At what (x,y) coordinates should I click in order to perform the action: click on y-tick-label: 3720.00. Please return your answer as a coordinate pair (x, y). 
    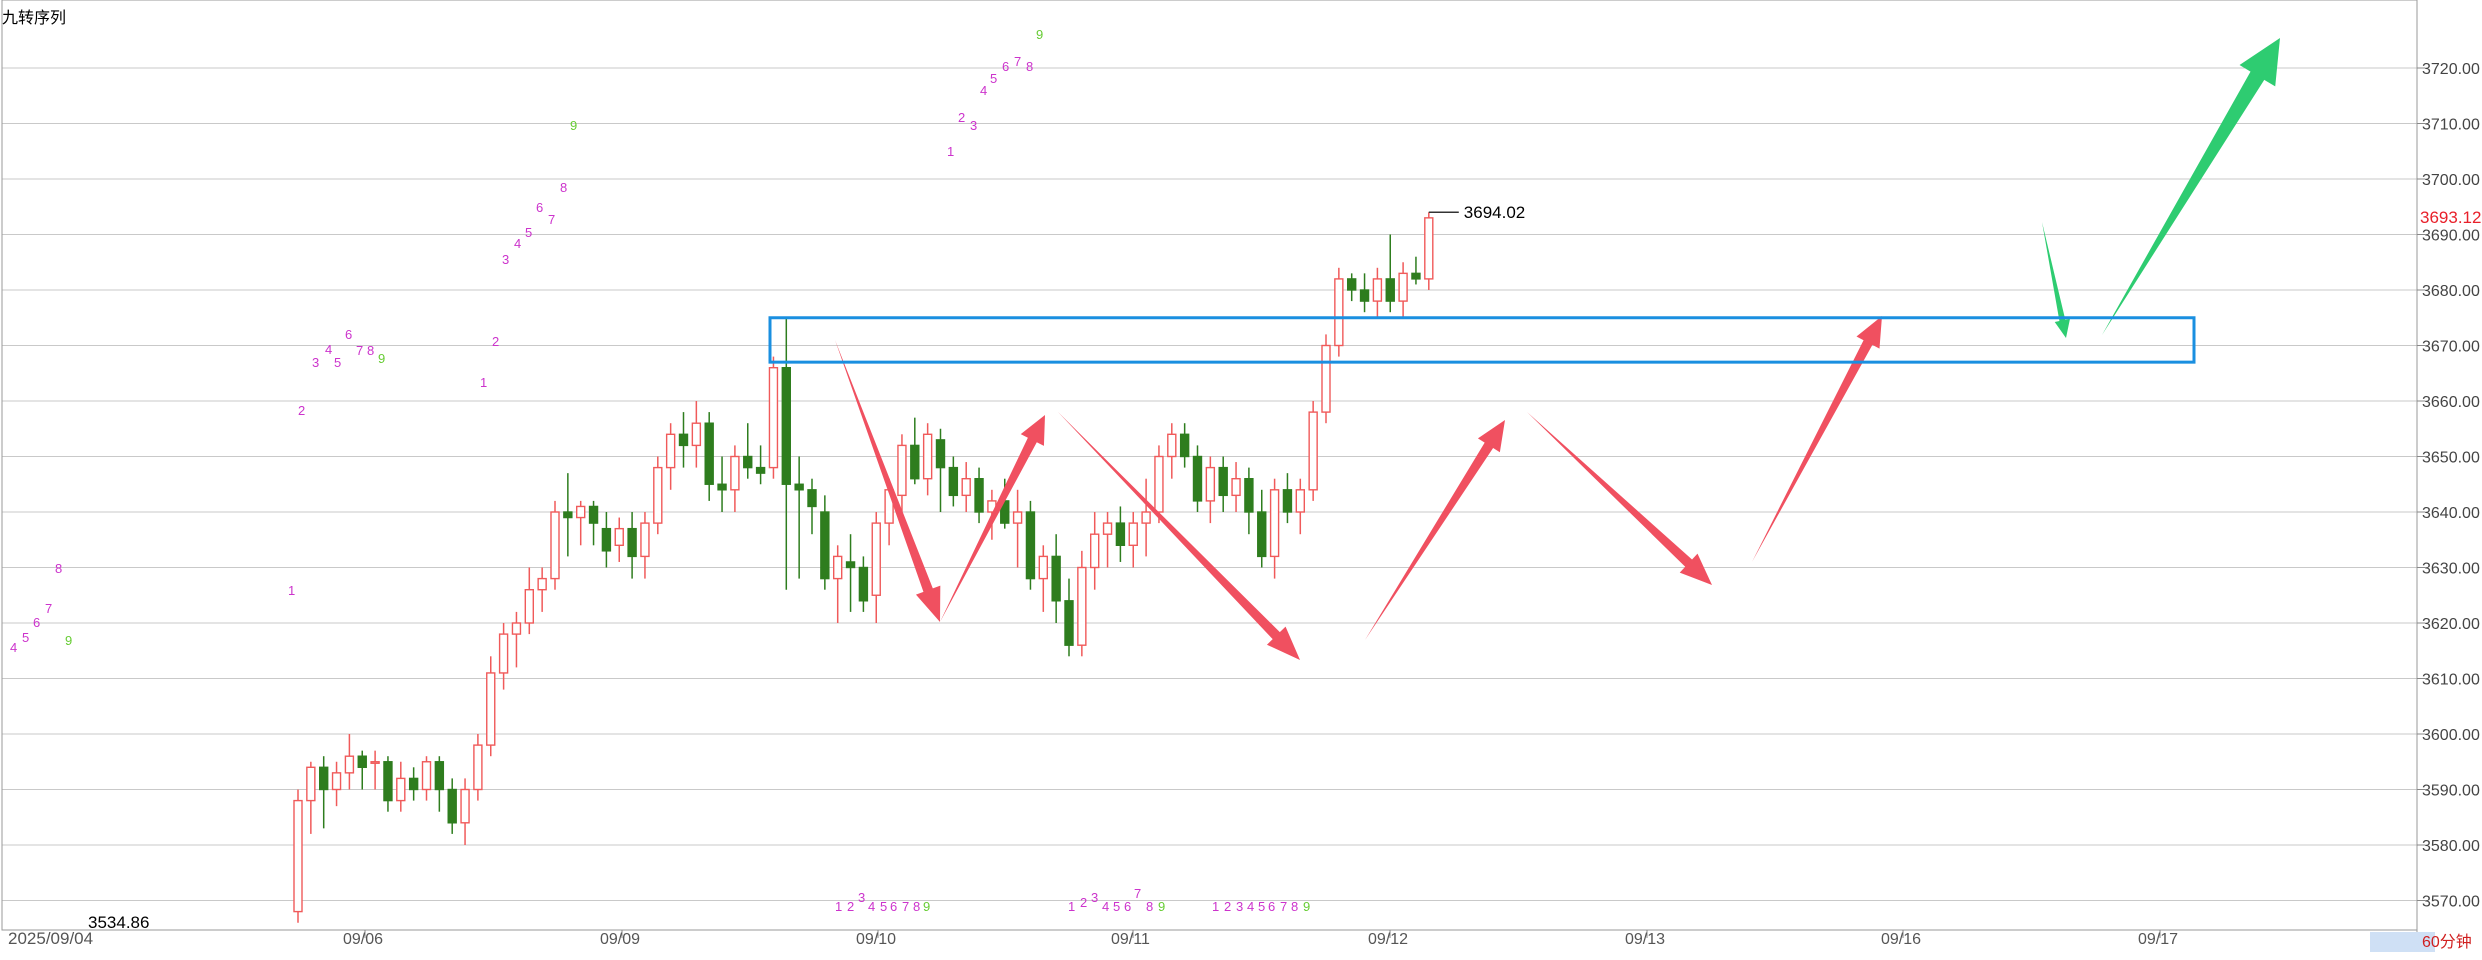
    Looking at the image, I should click on (2451, 69).